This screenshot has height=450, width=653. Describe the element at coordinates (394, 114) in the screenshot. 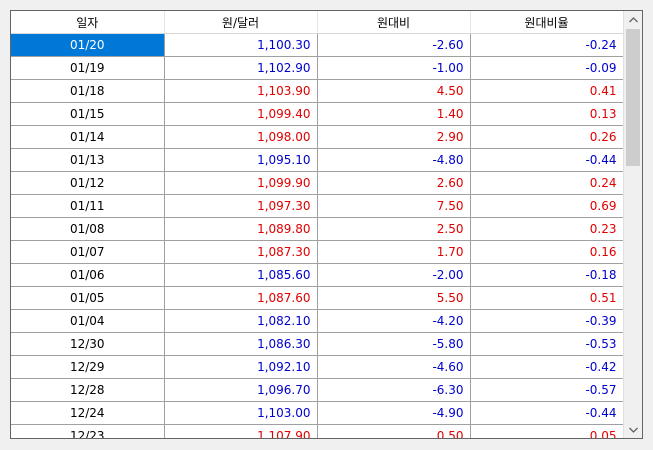

I see `cell-change: 1.40` at that location.